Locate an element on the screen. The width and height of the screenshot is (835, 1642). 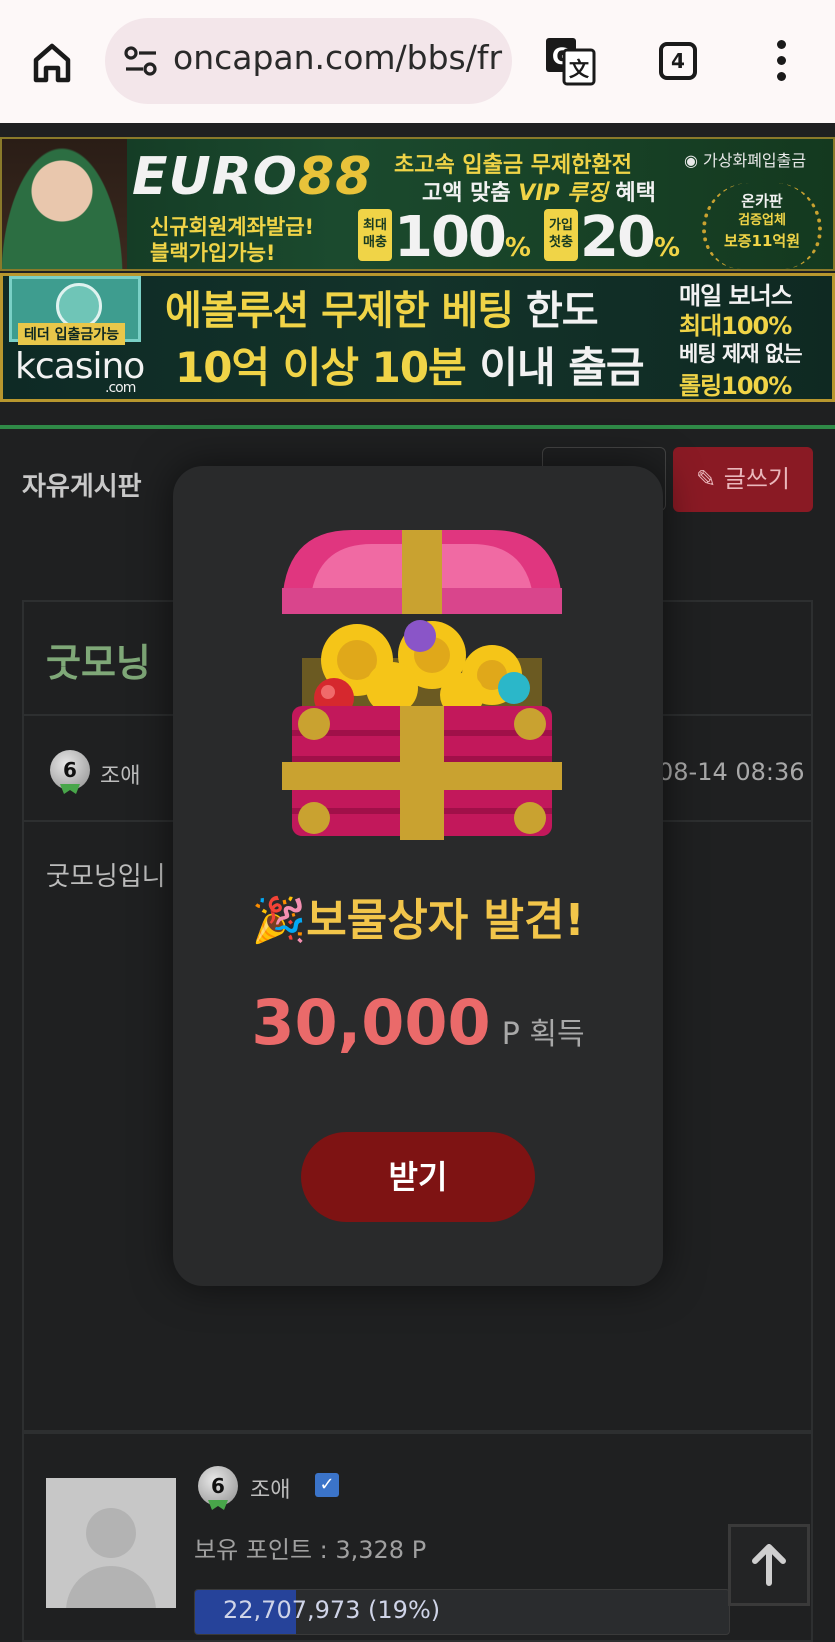
address-bar: oncapan.com/bbs/fre is located at coordinates (308, 61).